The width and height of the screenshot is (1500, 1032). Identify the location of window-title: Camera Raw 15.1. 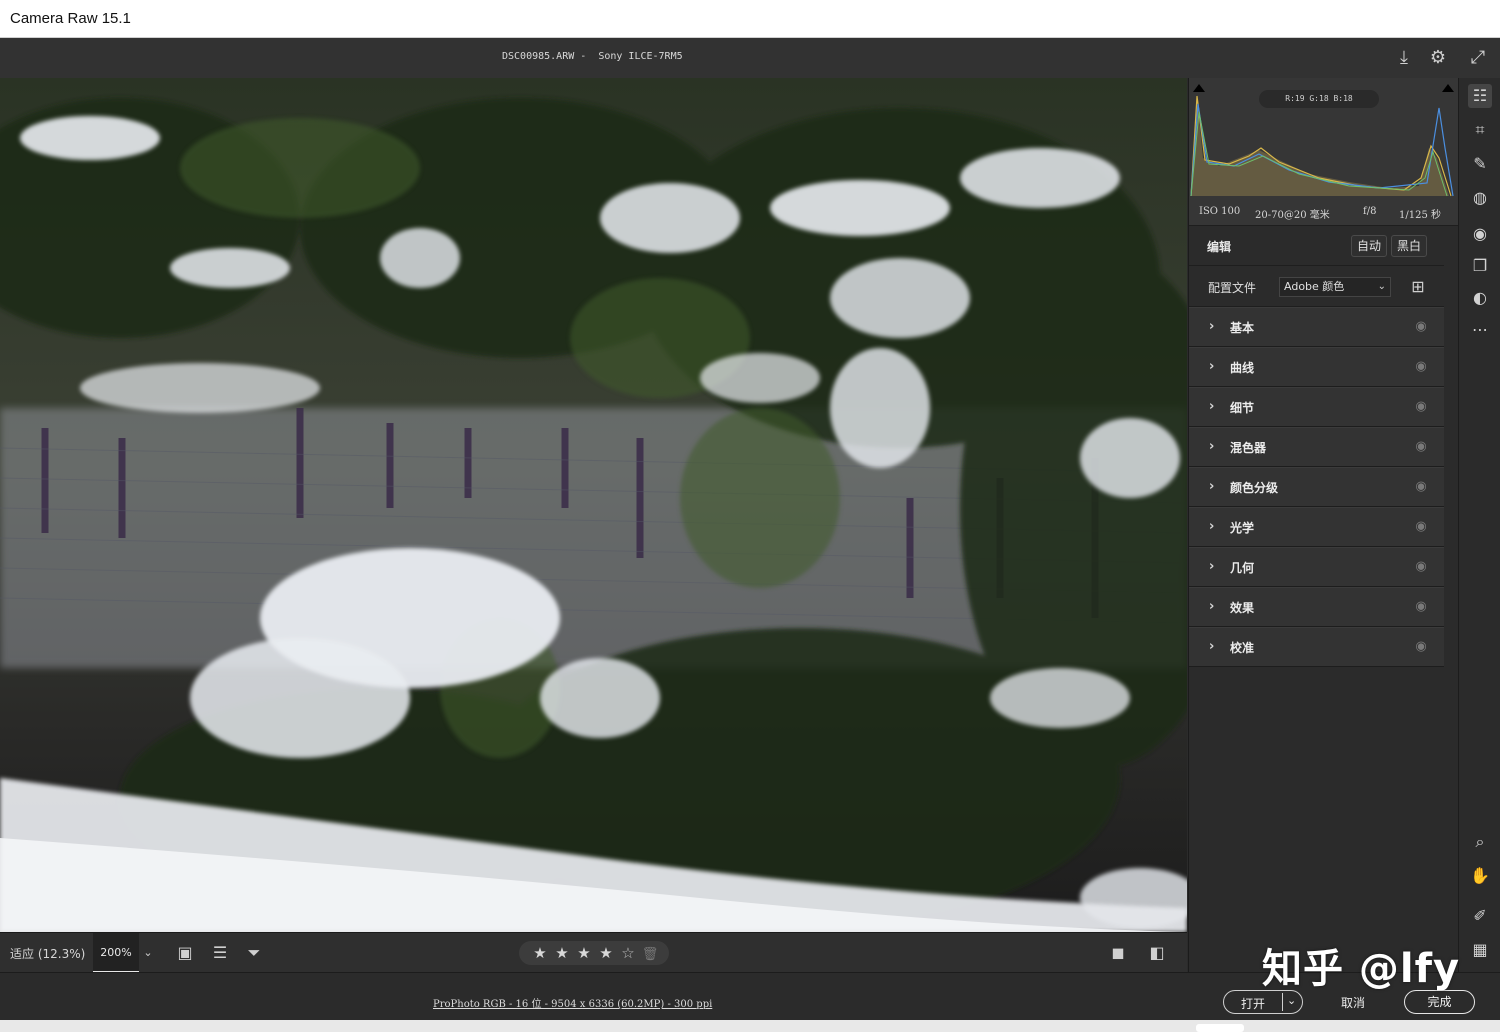
(70, 18).